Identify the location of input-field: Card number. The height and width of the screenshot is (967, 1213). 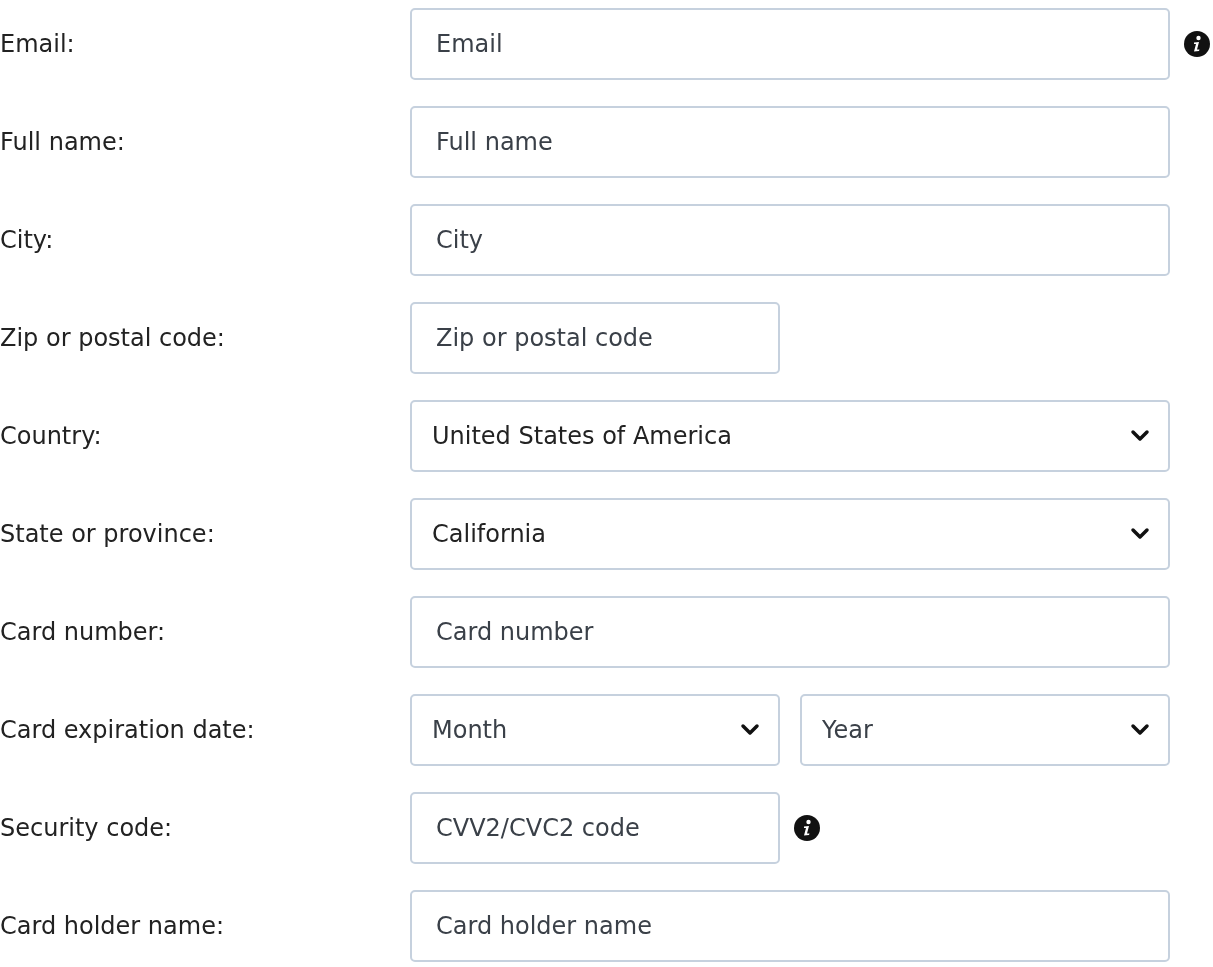
(790, 632).